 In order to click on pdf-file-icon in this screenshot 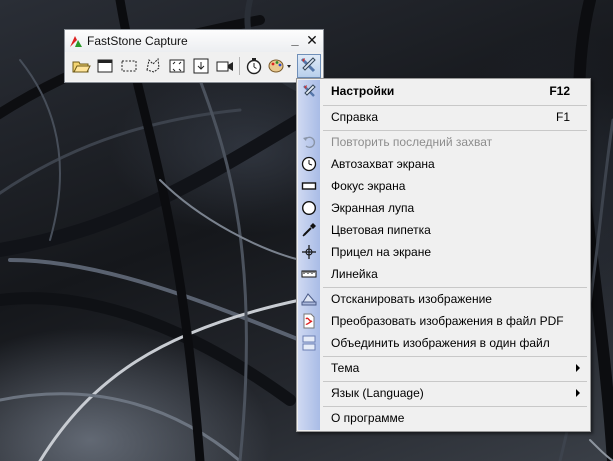, I will do `click(309, 321)`.